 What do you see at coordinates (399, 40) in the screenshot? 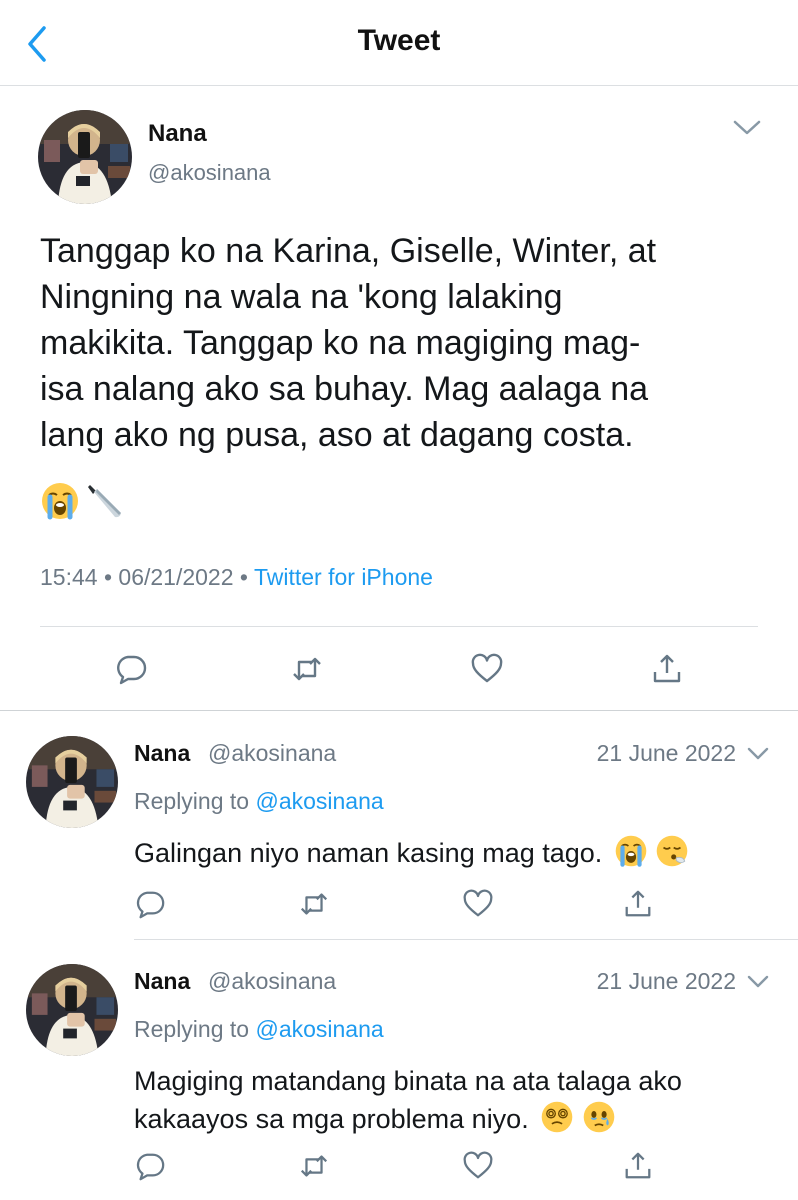
I see `page-title: Tweet` at bounding box center [399, 40].